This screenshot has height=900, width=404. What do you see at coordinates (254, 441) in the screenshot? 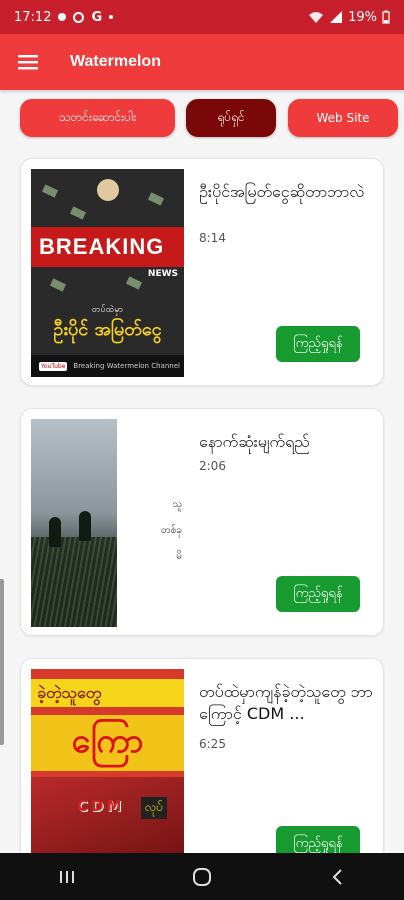
I see `video-title: နောက်ဆုံးမျက်ရည်` at bounding box center [254, 441].